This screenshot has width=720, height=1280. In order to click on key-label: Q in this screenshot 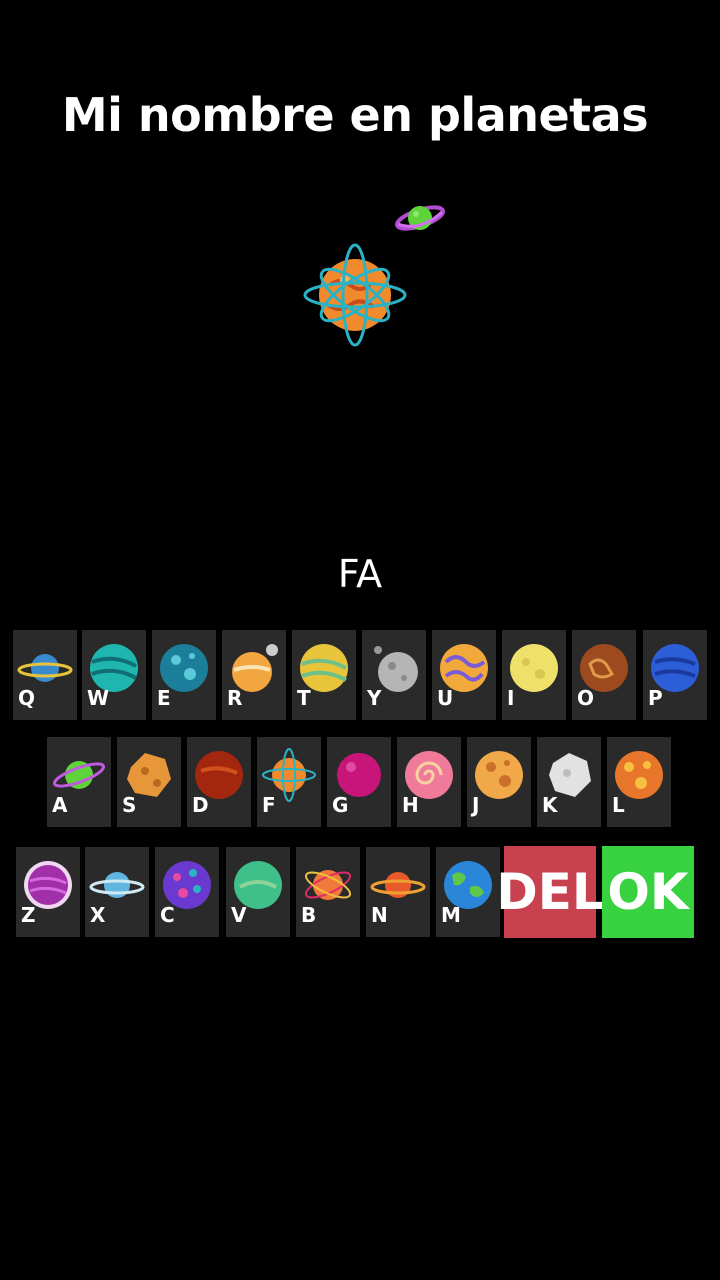, I will do `click(27, 698)`.